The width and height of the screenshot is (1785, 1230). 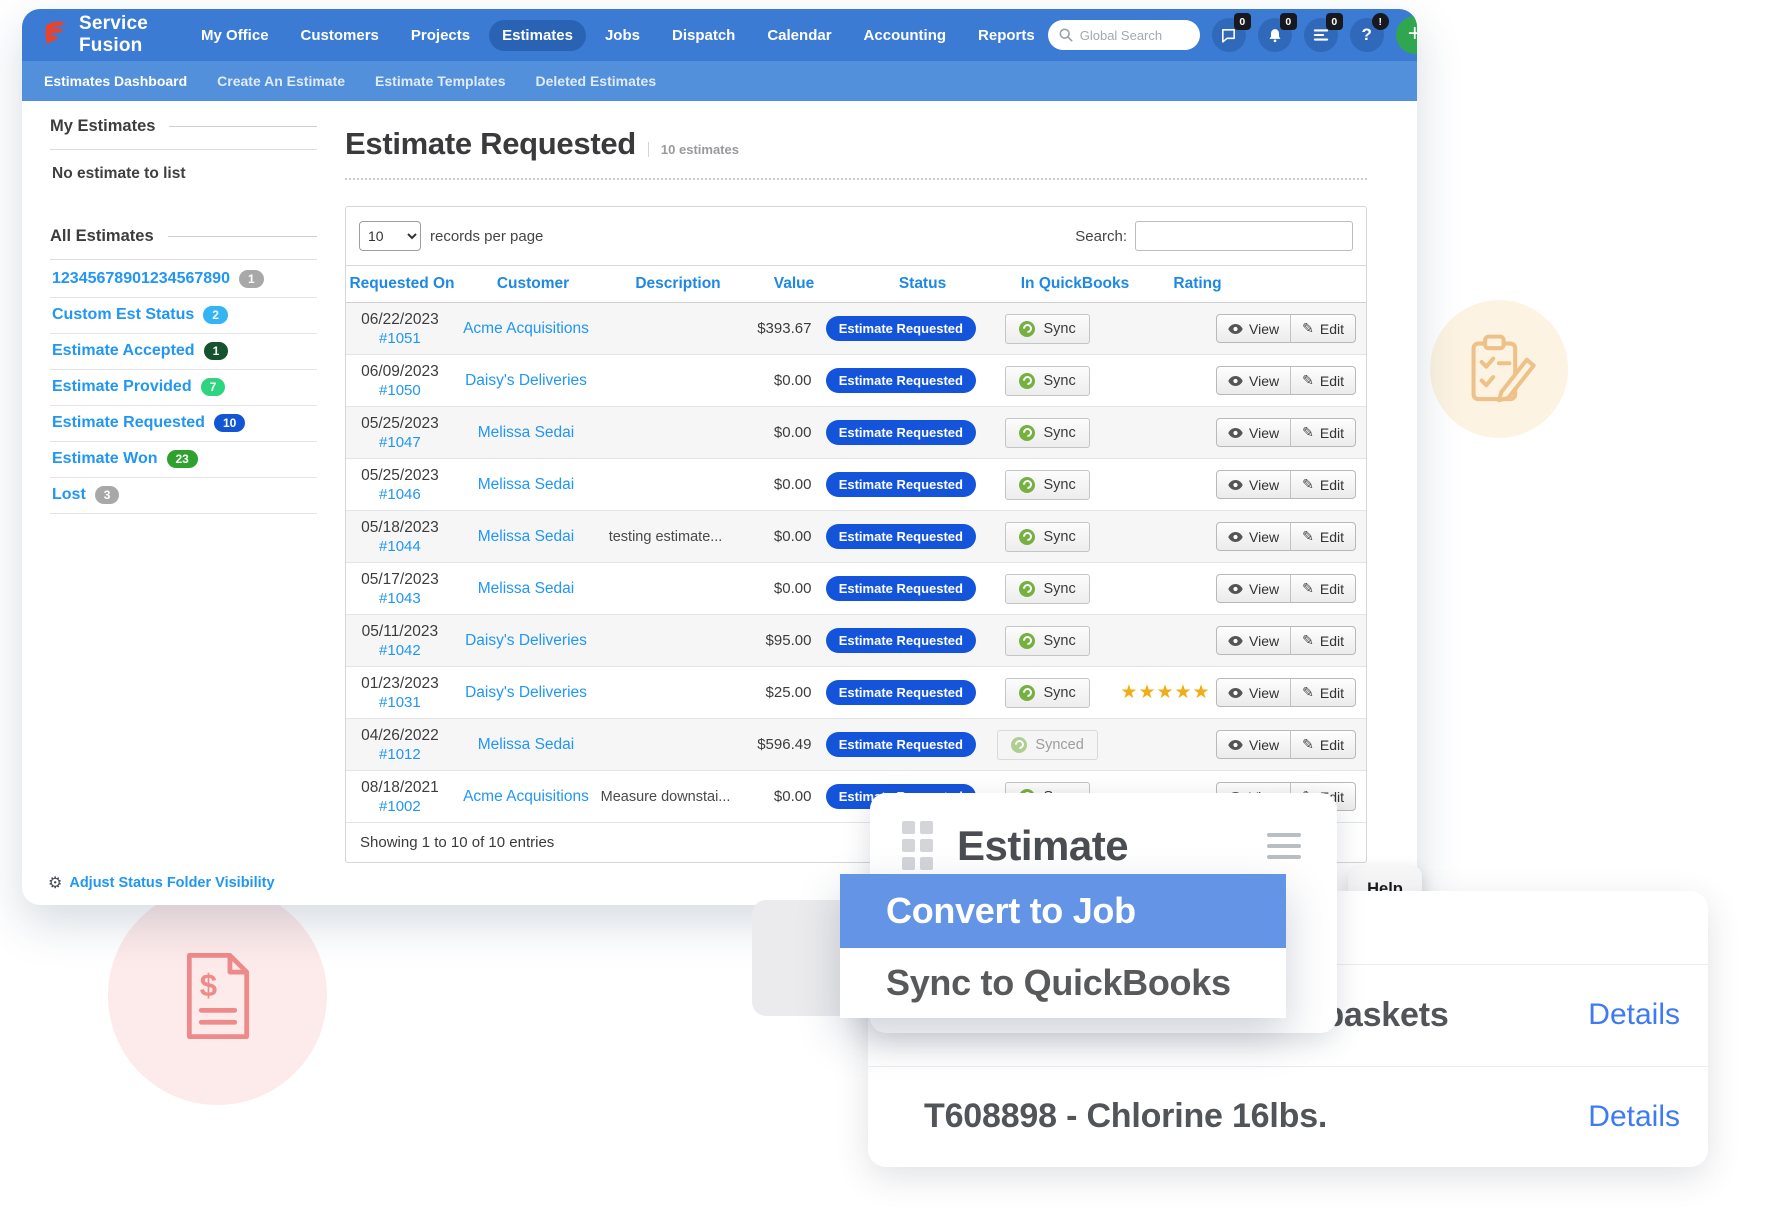 What do you see at coordinates (537, 35) in the screenshot?
I see `nav-item: Estimates` at bounding box center [537, 35].